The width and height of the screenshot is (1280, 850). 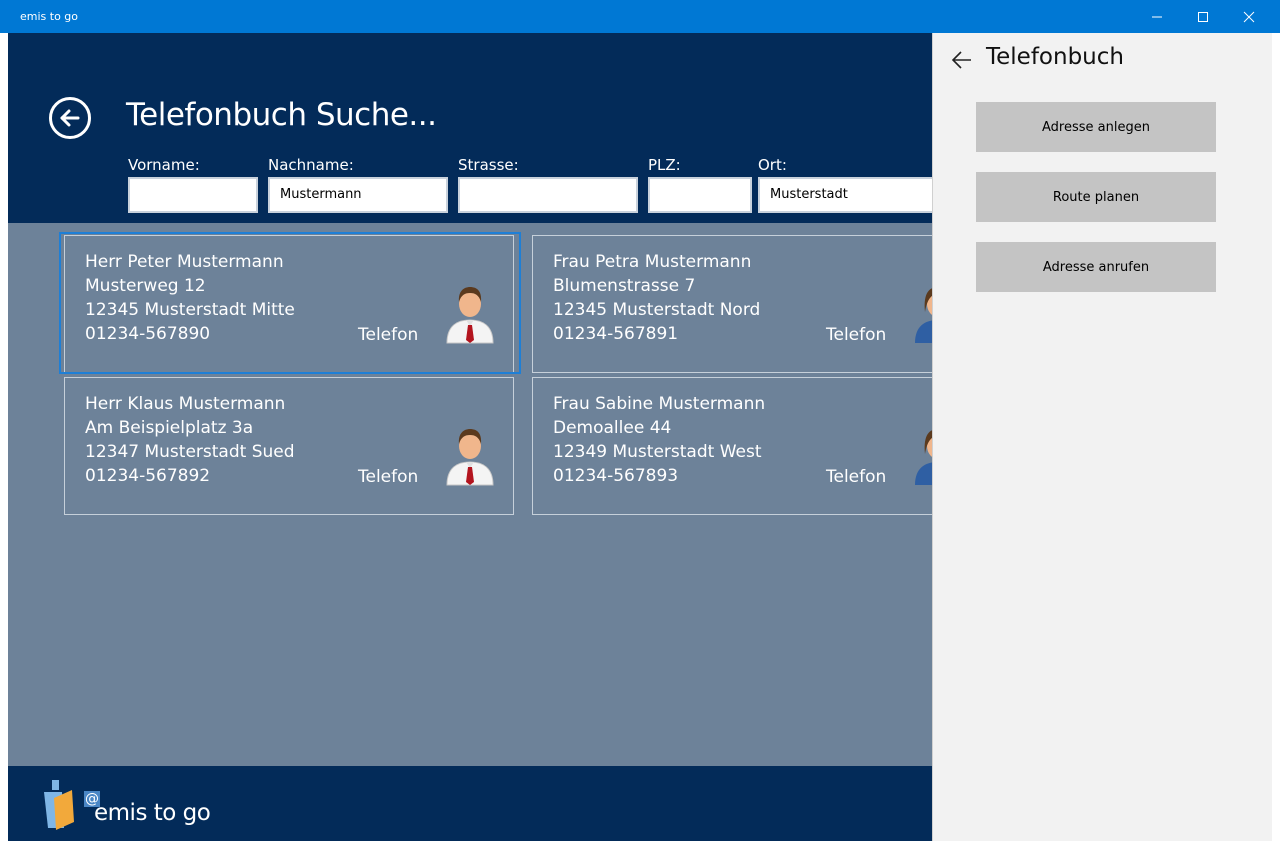 I want to click on ort-field: Musterstadt, so click(x=848, y=195).